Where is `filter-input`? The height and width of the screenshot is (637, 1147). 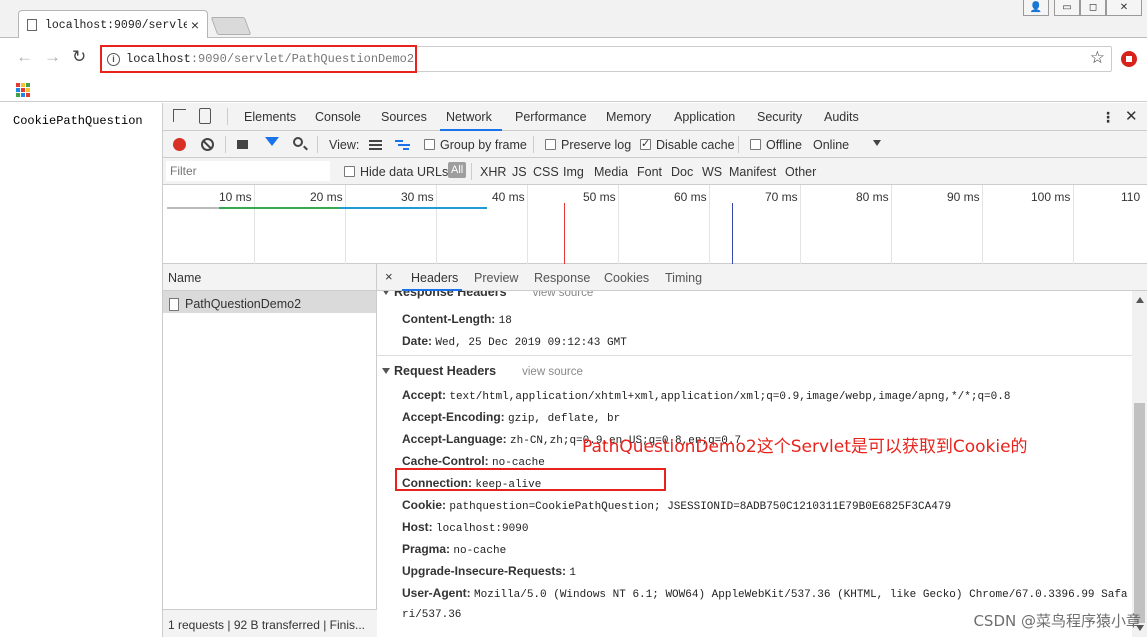
filter-input is located at coordinates (248, 171).